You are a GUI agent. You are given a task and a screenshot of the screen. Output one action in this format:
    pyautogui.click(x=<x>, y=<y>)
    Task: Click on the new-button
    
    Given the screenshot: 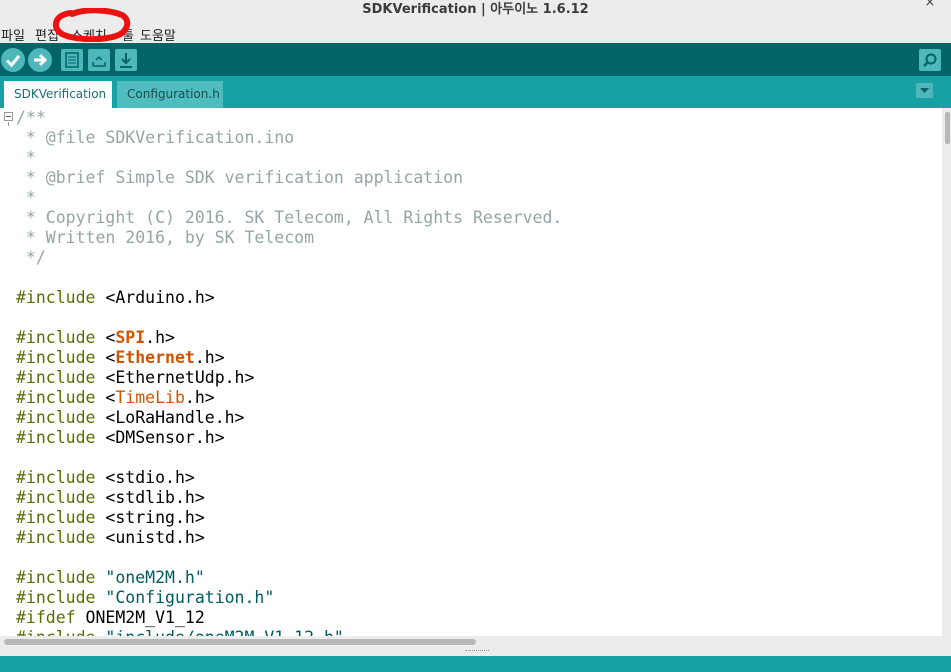 What is the action you would take?
    pyautogui.click(x=72, y=60)
    